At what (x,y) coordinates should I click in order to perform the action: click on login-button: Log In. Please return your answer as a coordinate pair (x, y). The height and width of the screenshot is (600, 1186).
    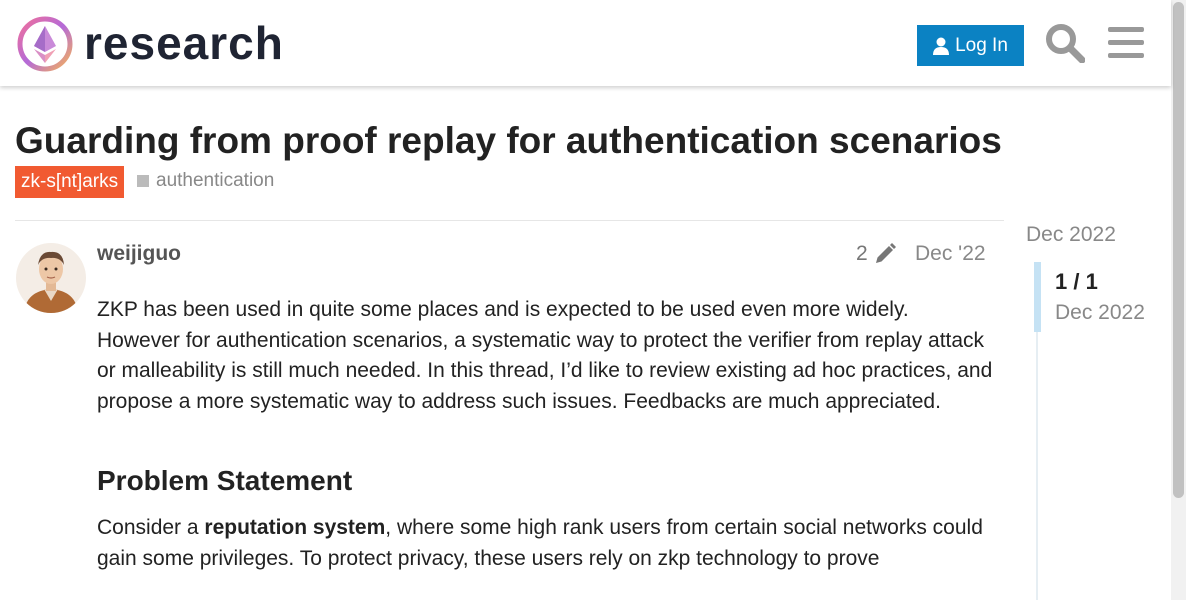
    Looking at the image, I should click on (970, 45).